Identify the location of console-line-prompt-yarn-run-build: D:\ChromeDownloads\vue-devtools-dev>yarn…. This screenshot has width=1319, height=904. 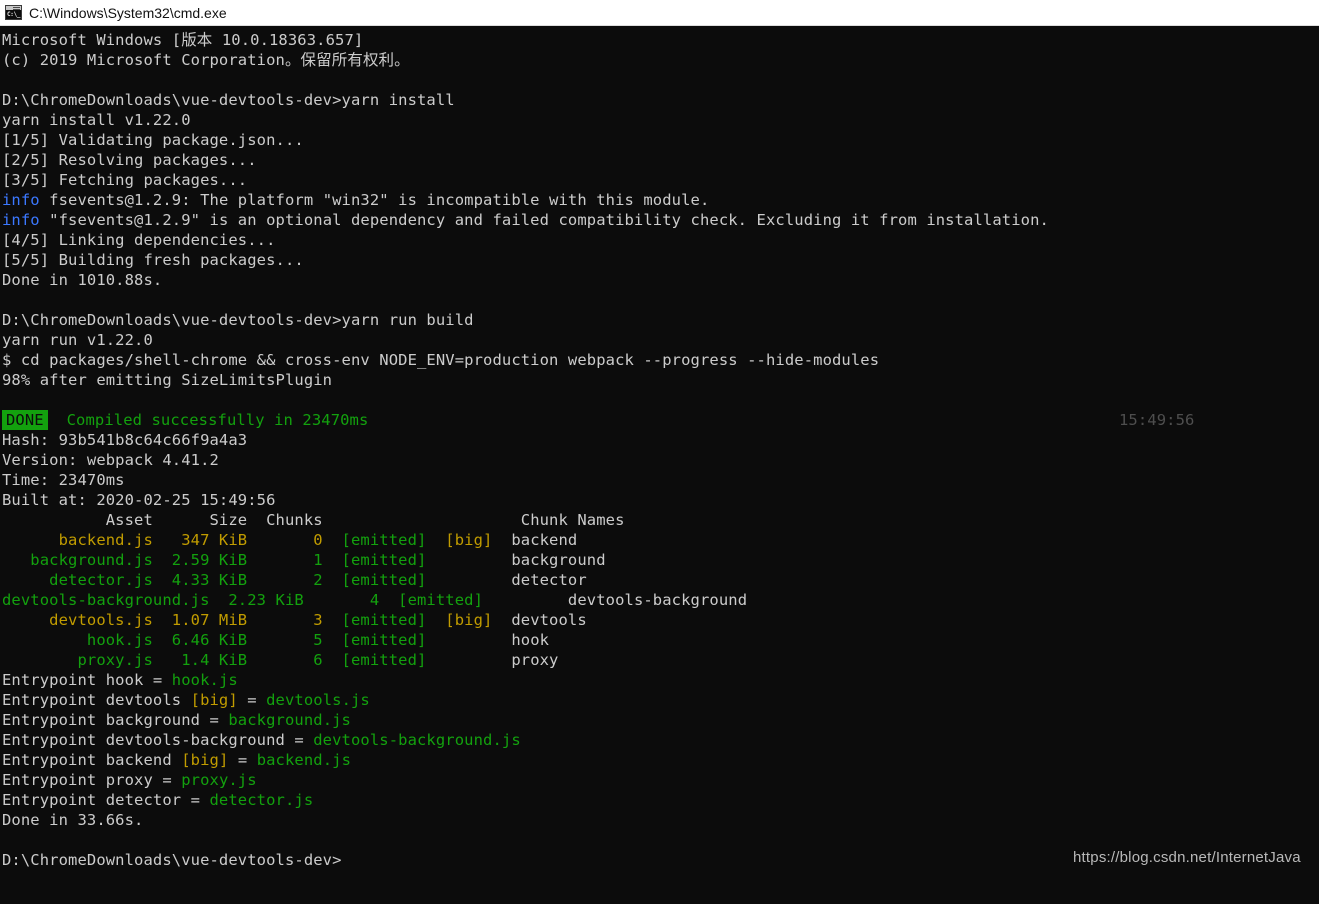
(660, 320).